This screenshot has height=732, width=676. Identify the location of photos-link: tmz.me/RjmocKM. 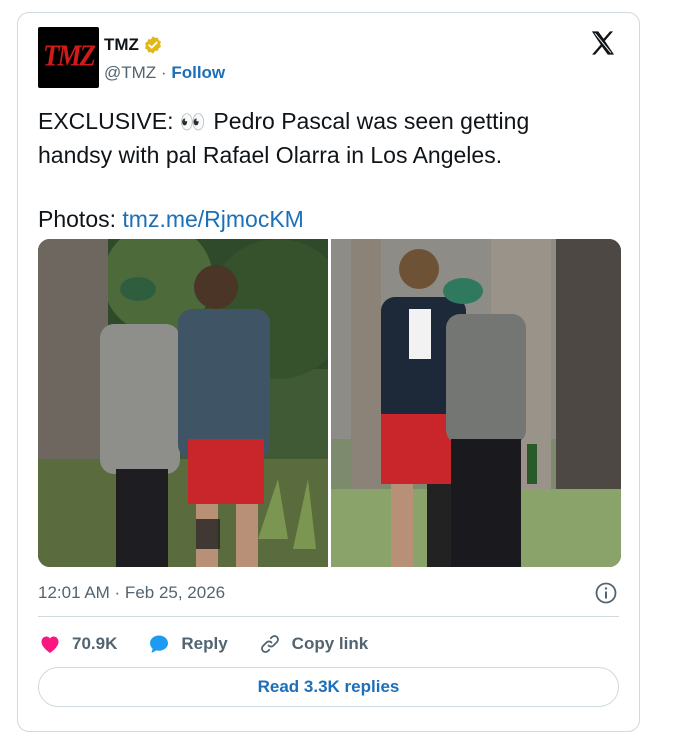
(212, 219).